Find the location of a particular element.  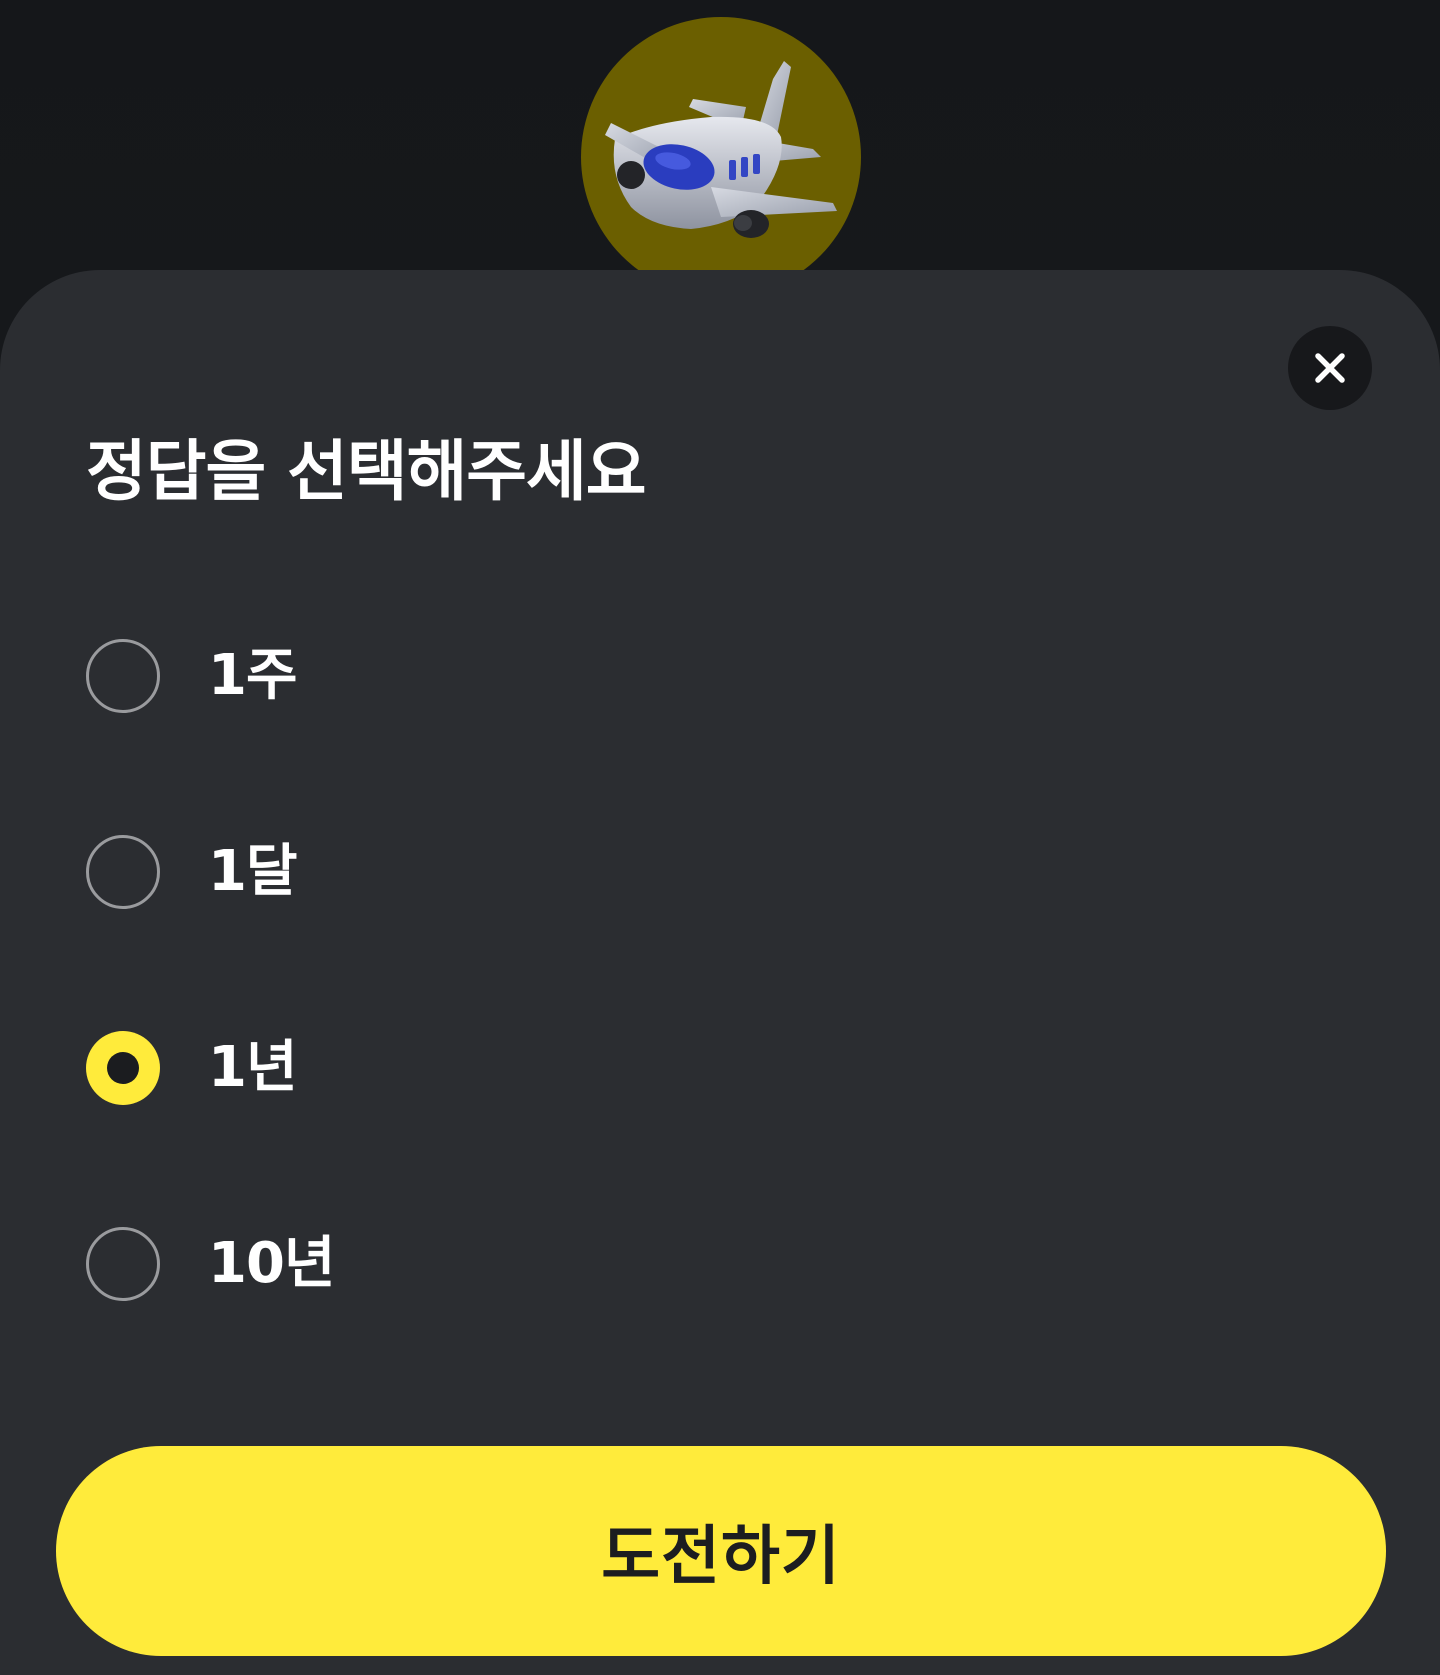

option-label: 1주 is located at coordinates (252, 675).